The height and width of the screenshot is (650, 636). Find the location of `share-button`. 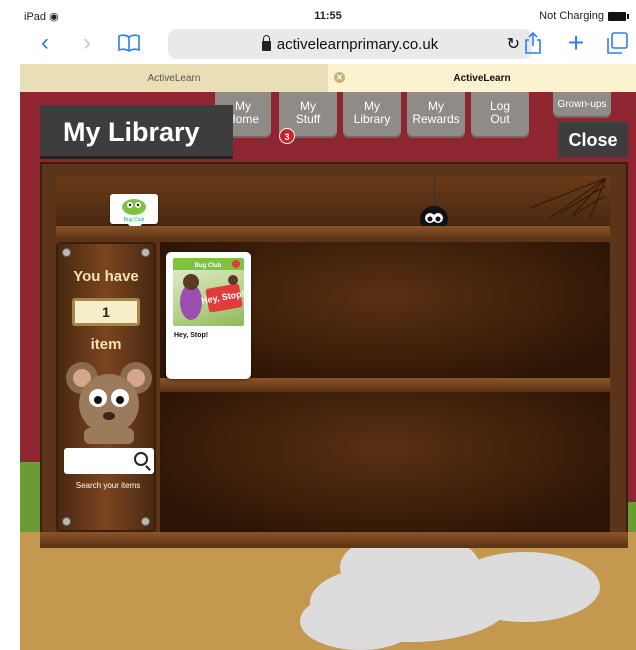

share-button is located at coordinates (533, 43).